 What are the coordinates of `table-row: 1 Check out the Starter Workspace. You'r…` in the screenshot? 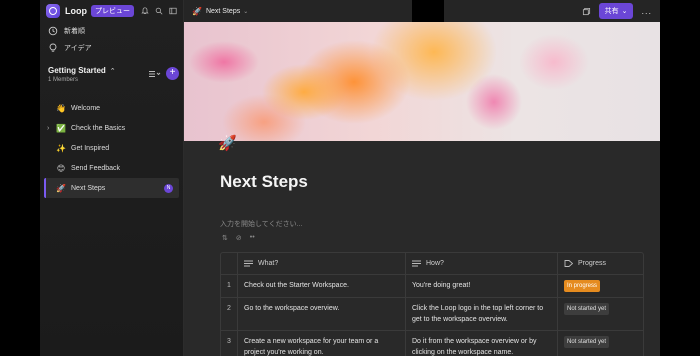 It's located at (432, 285).